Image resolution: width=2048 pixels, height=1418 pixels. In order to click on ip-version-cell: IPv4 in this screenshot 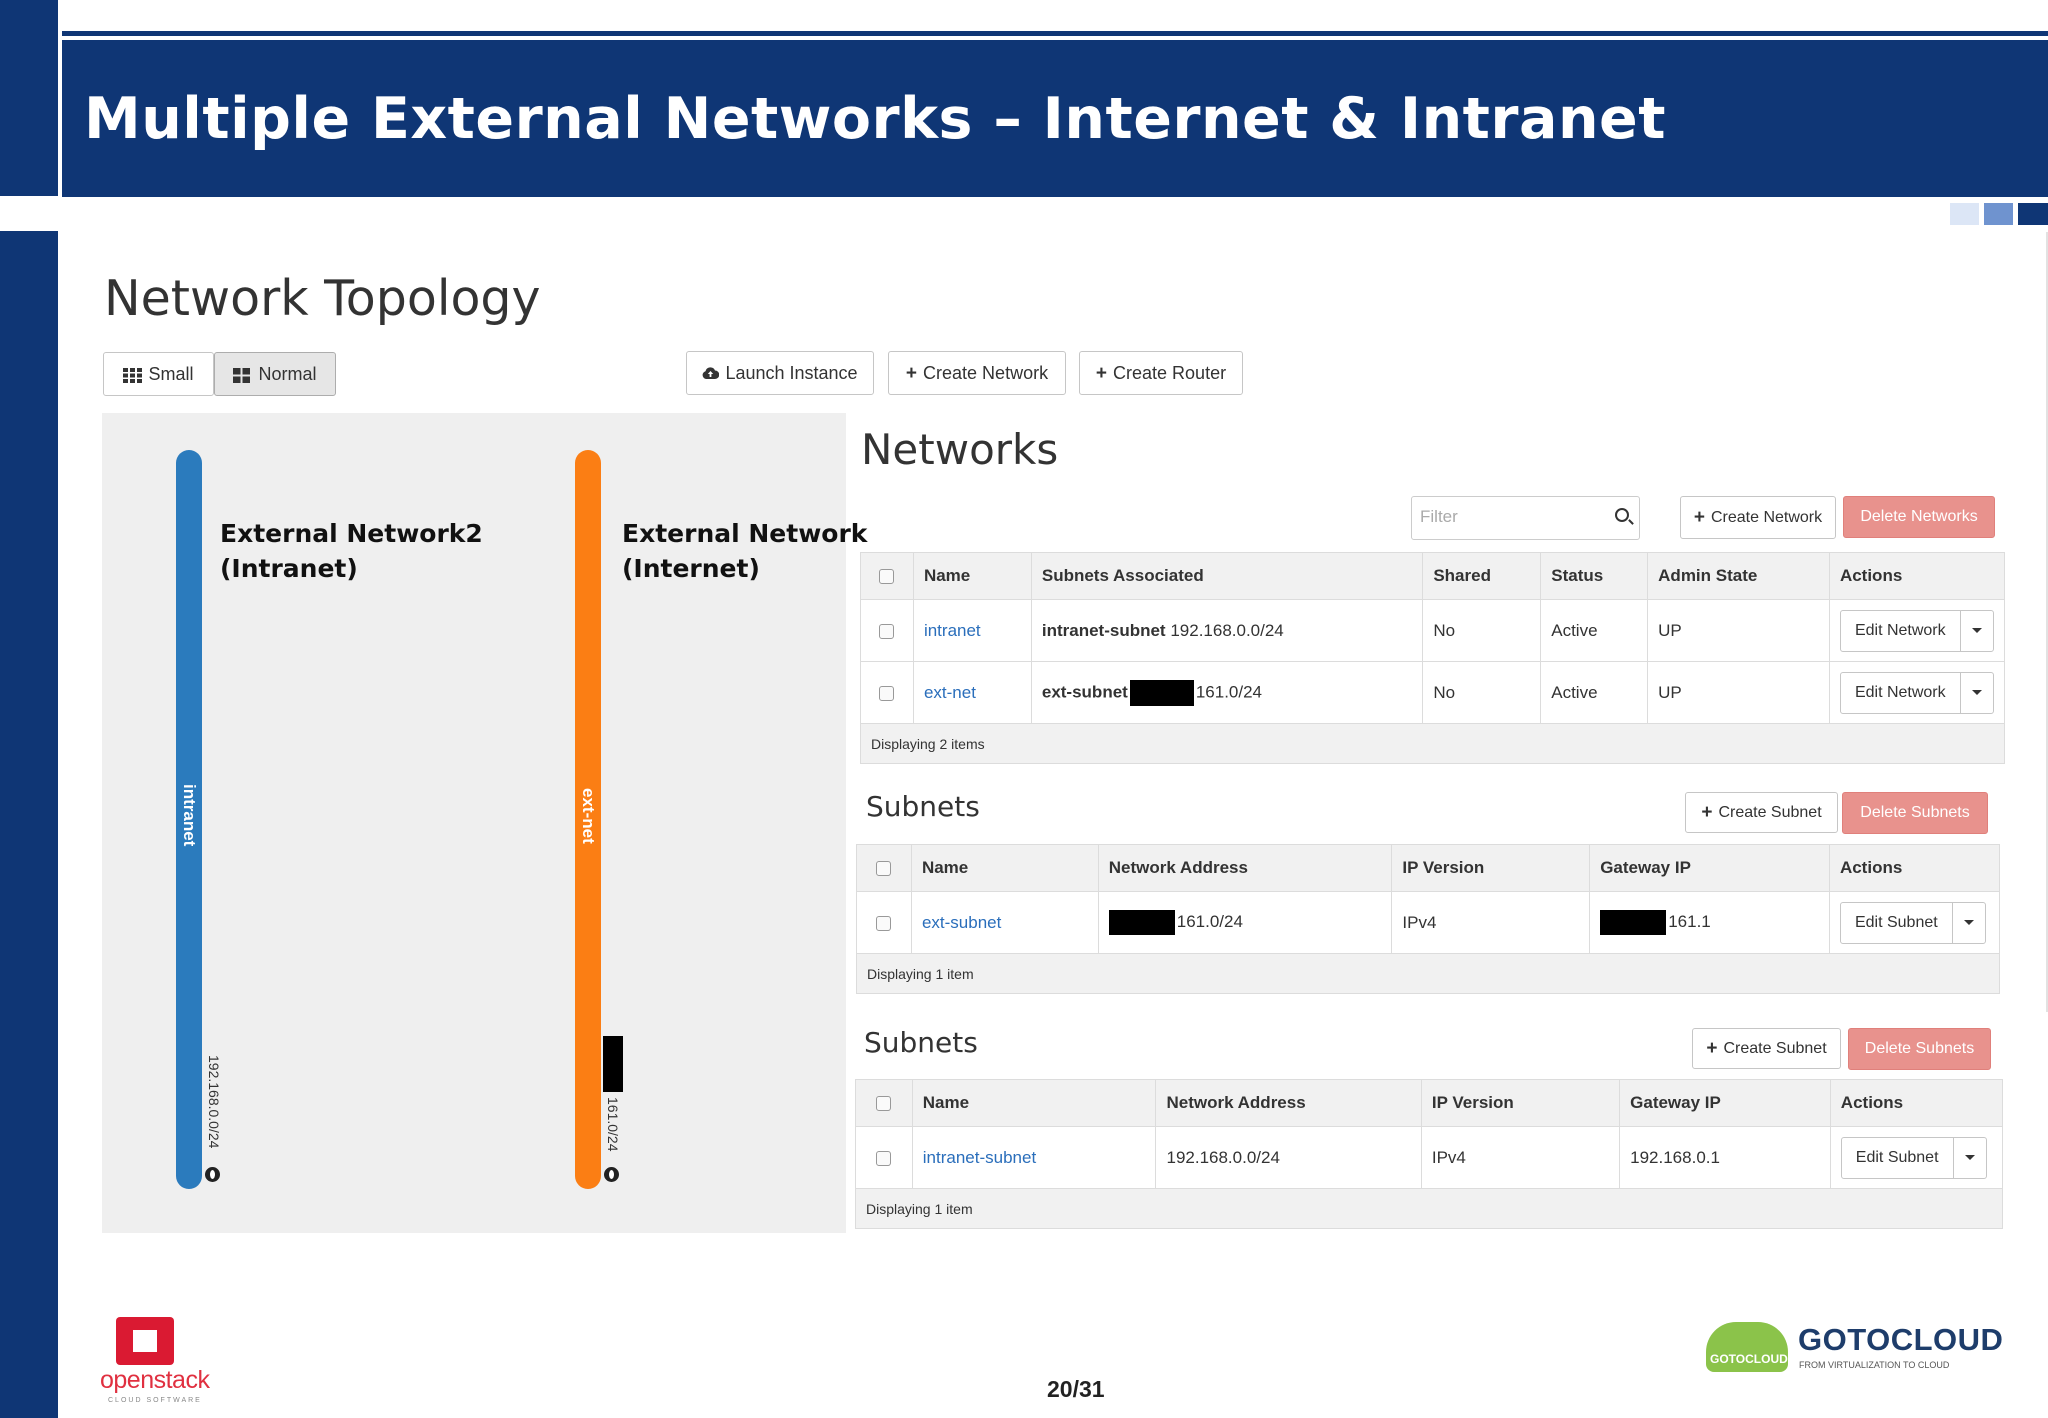, I will do `click(1491, 922)`.